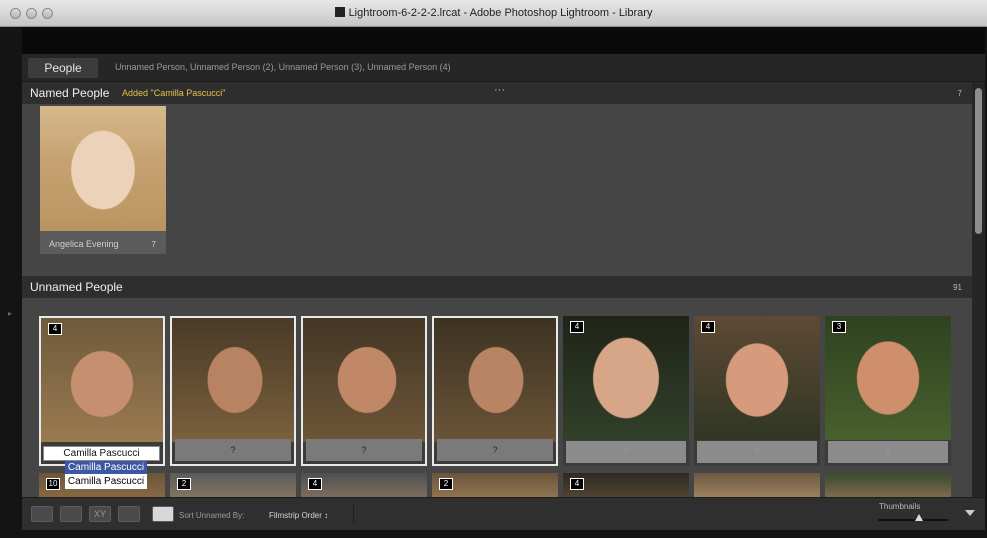 This screenshot has width=987, height=538. Describe the element at coordinates (497, 287) in the screenshot. I see `unnamed-people-header: Unnamed People 91` at that location.